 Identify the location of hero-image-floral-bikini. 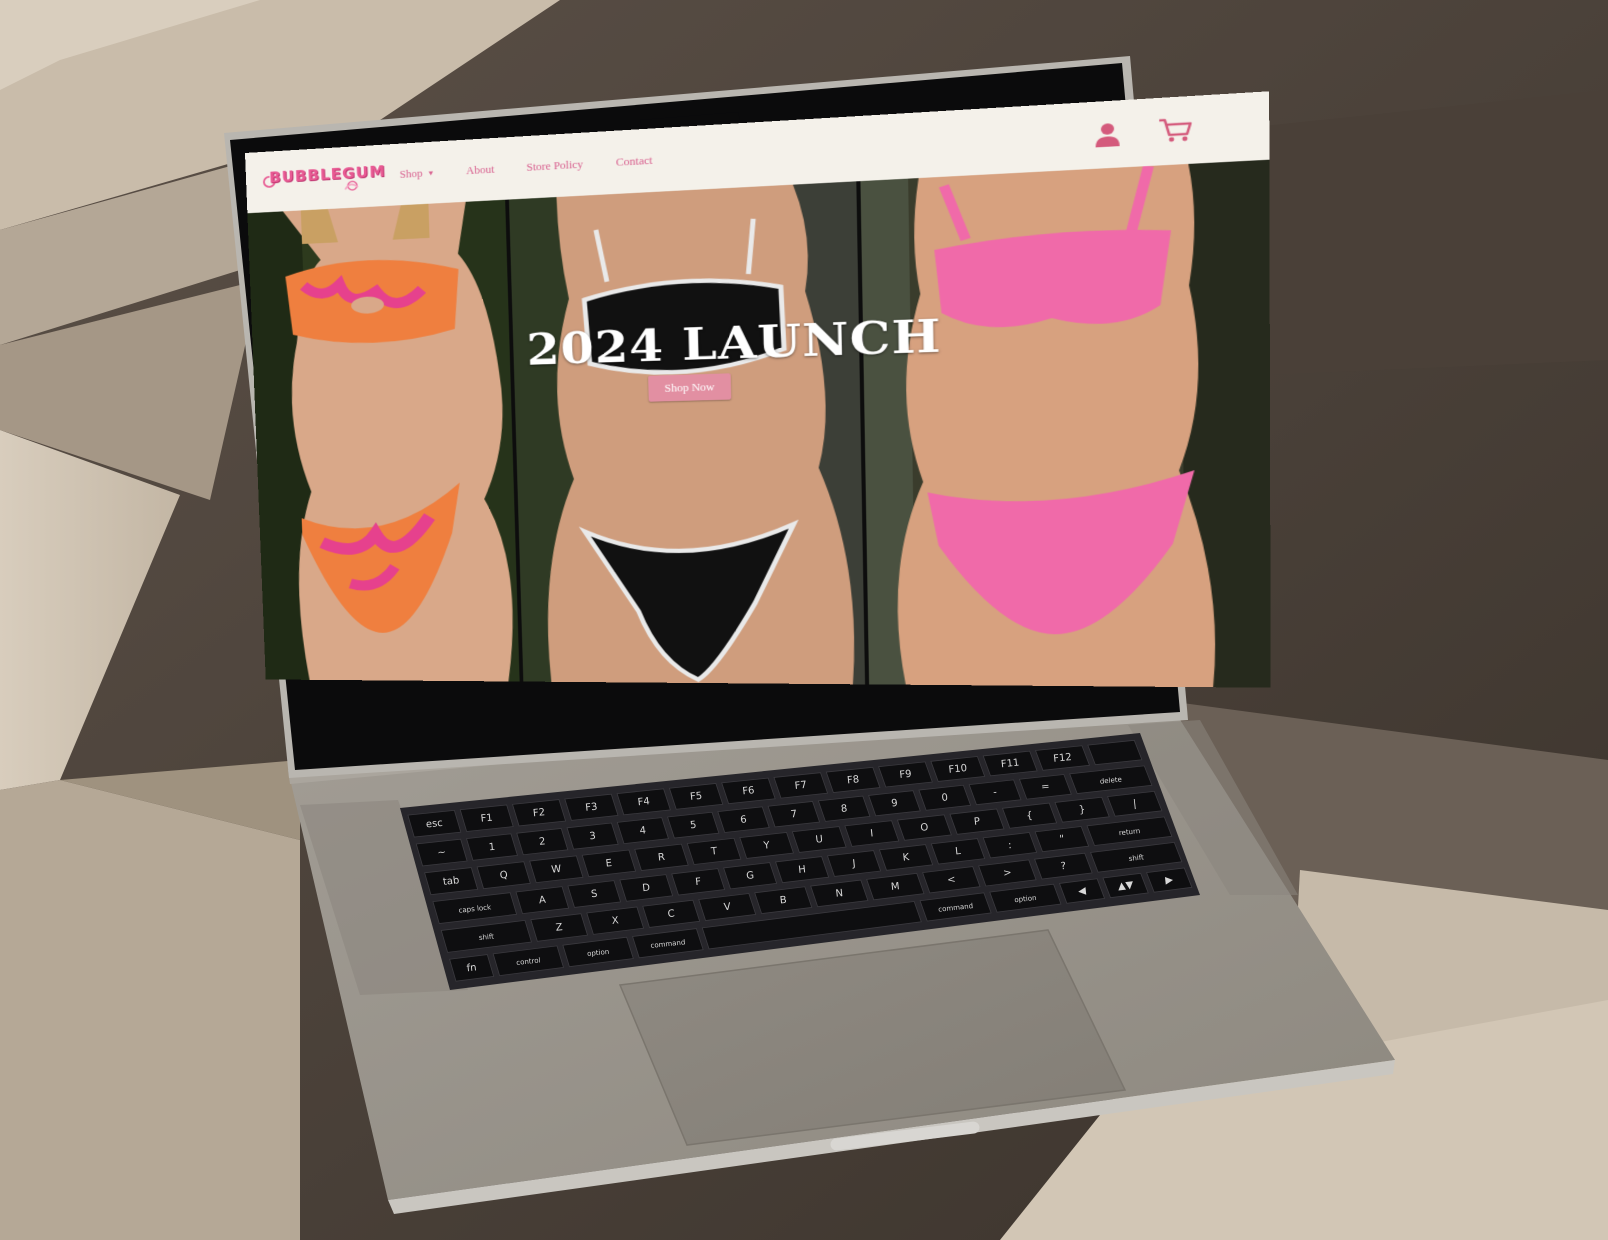
(383, 440).